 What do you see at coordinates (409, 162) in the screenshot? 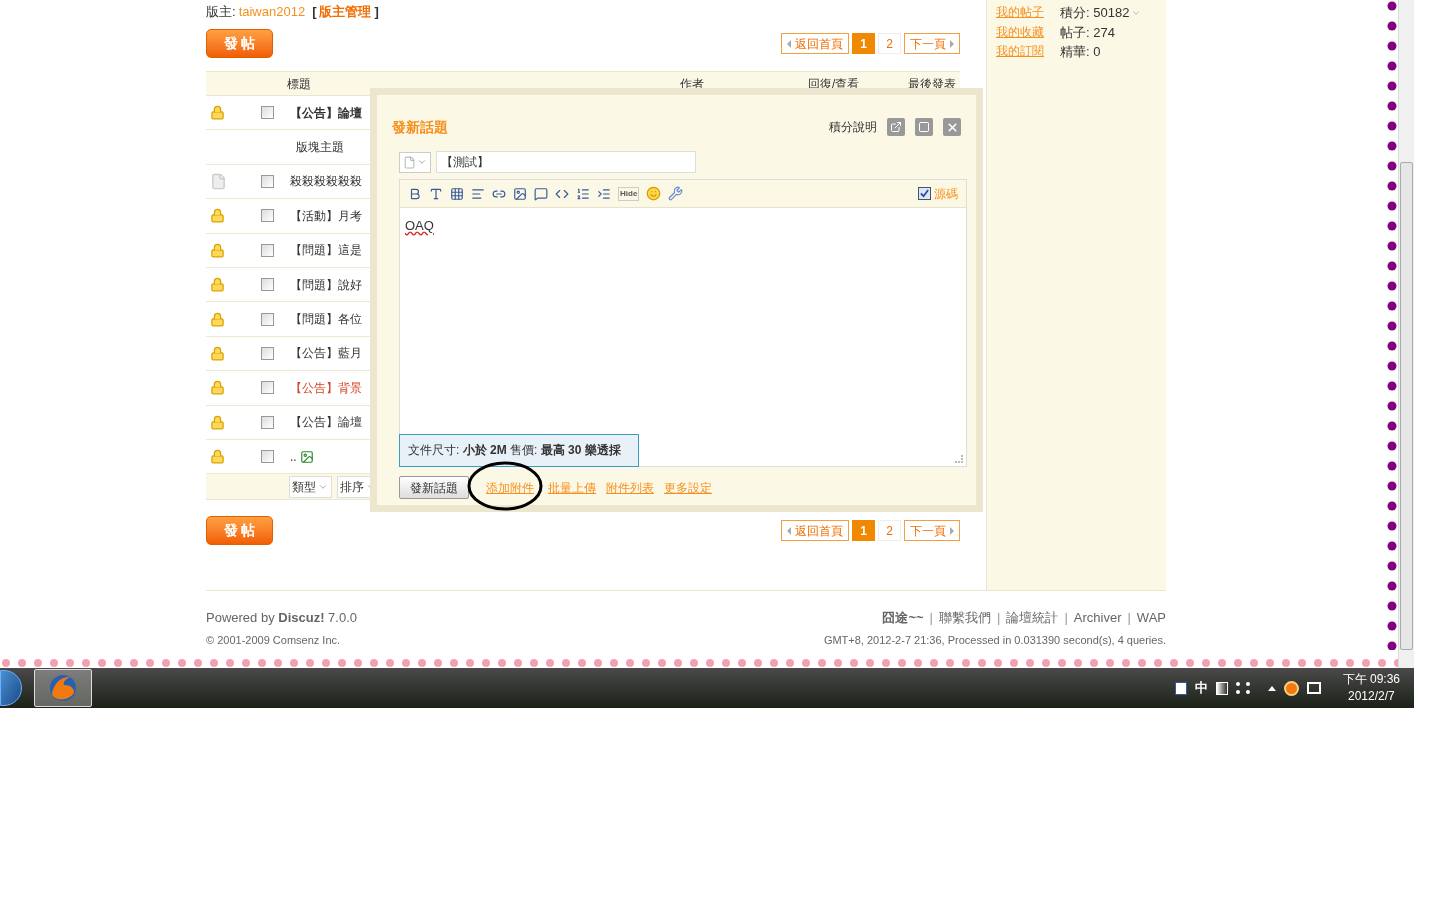
I see `document-icon` at bounding box center [409, 162].